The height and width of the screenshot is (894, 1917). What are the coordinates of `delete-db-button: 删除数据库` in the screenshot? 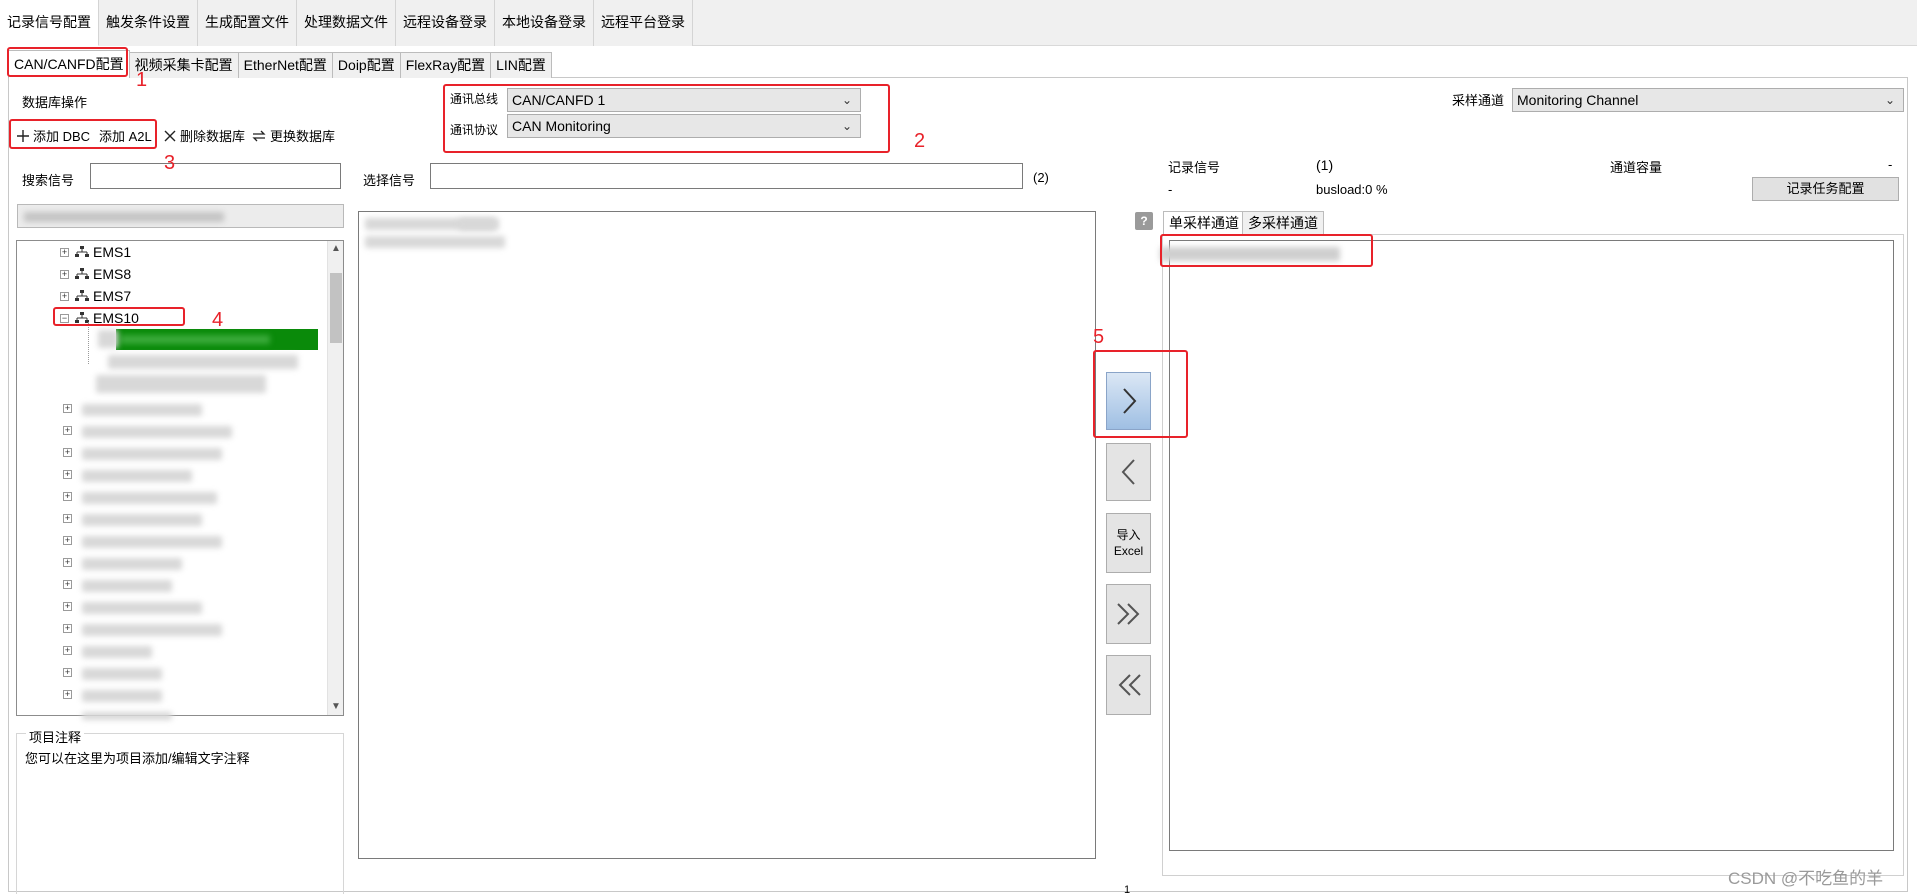 It's located at (204, 135).